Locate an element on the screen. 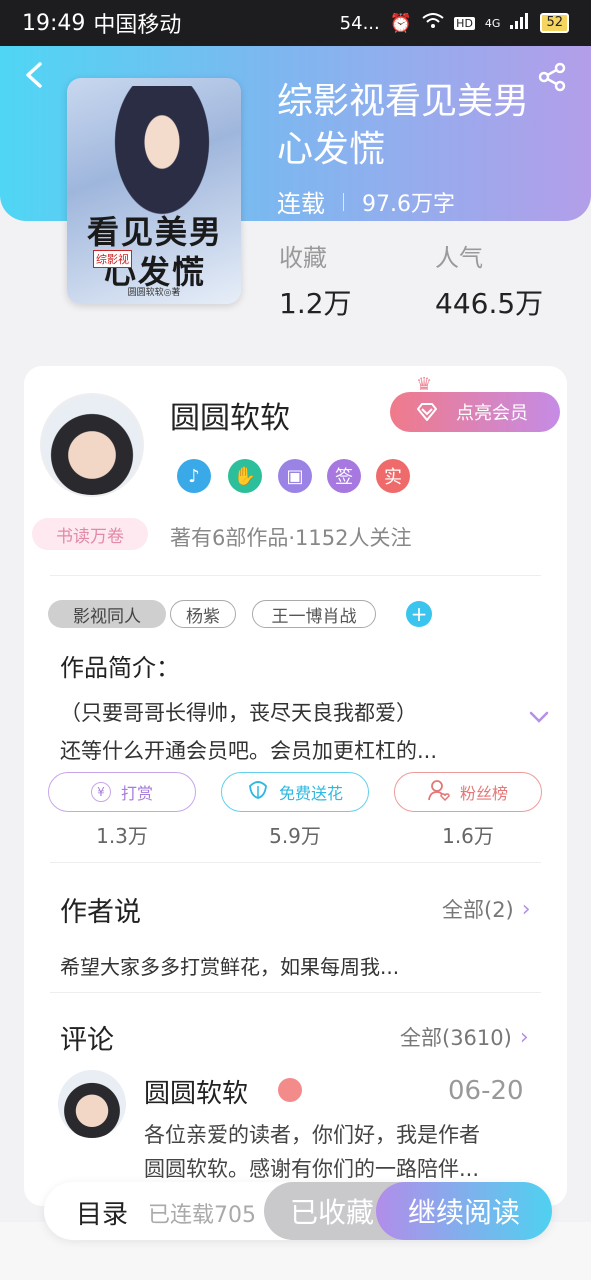  chevron-down-icon is located at coordinates (539, 717).